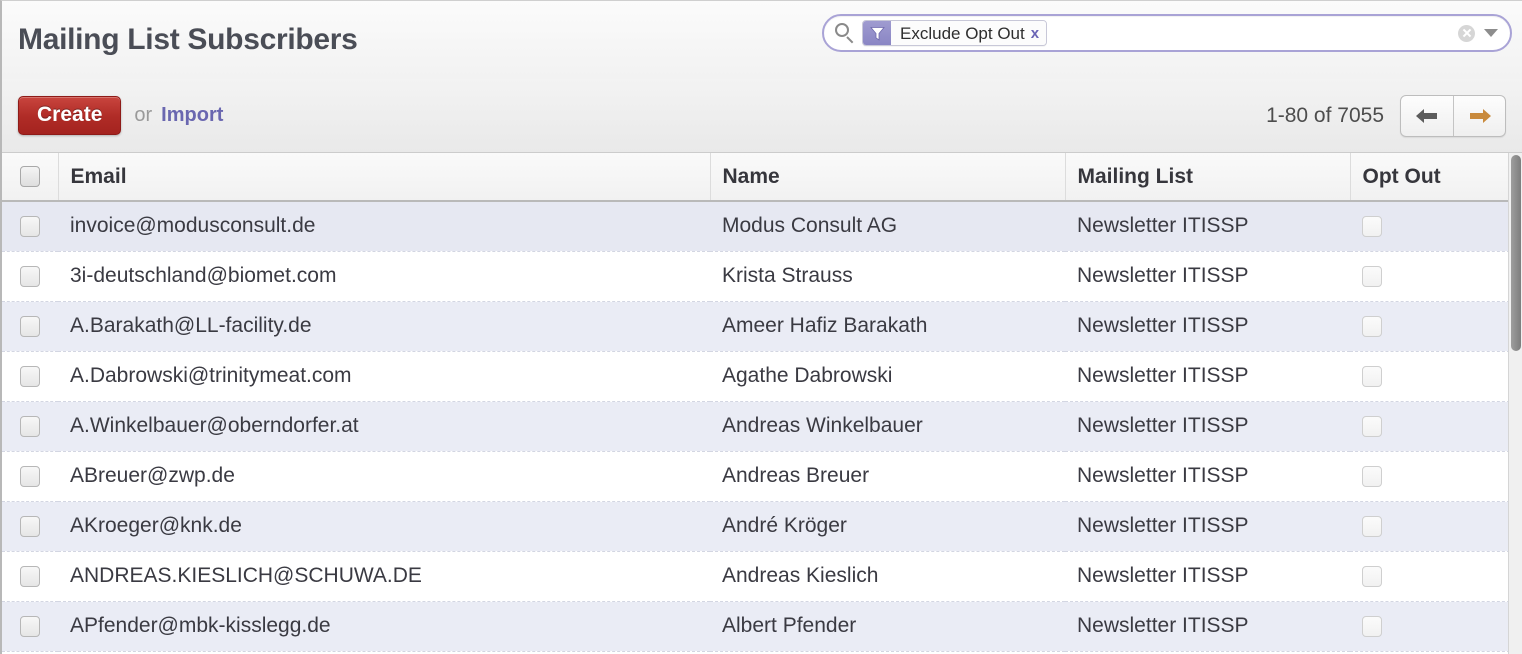 This screenshot has height=654, width=1522. Describe the element at coordinates (1325, 115) in the screenshot. I see `pagination-count: 1-80 of 7055` at that location.